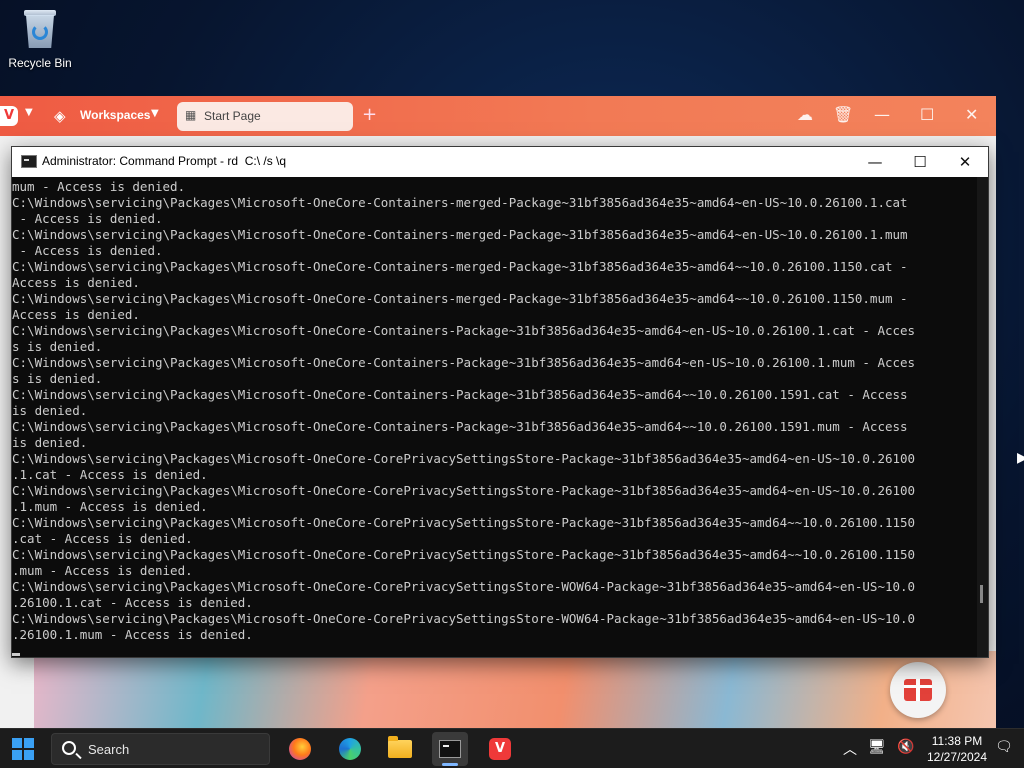  I want to click on gift-button, so click(918, 690).